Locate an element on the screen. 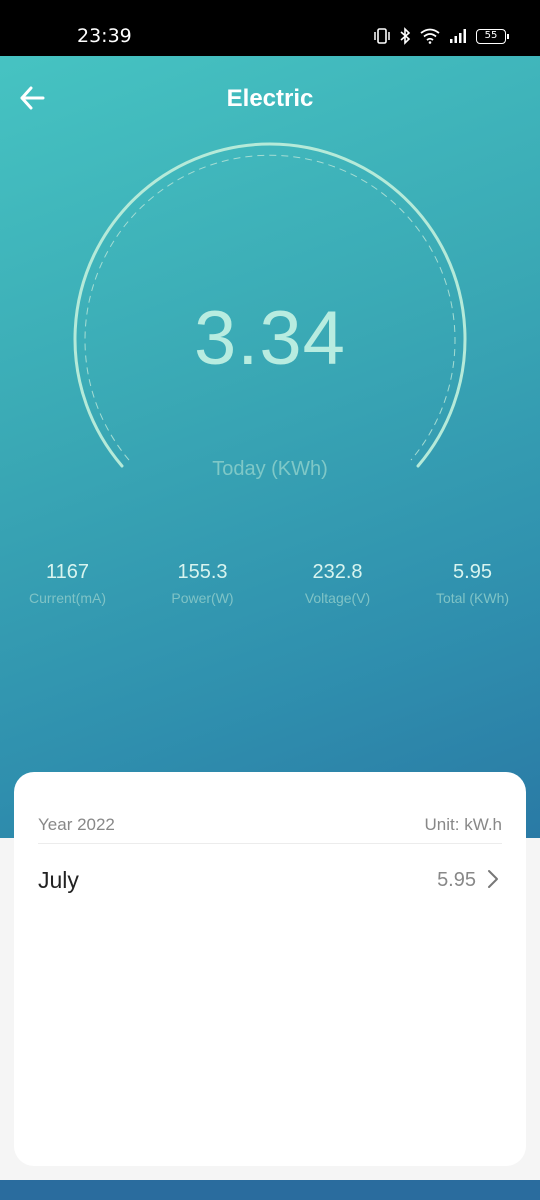  gauge-label: Today (KWh) is located at coordinates (270, 469).